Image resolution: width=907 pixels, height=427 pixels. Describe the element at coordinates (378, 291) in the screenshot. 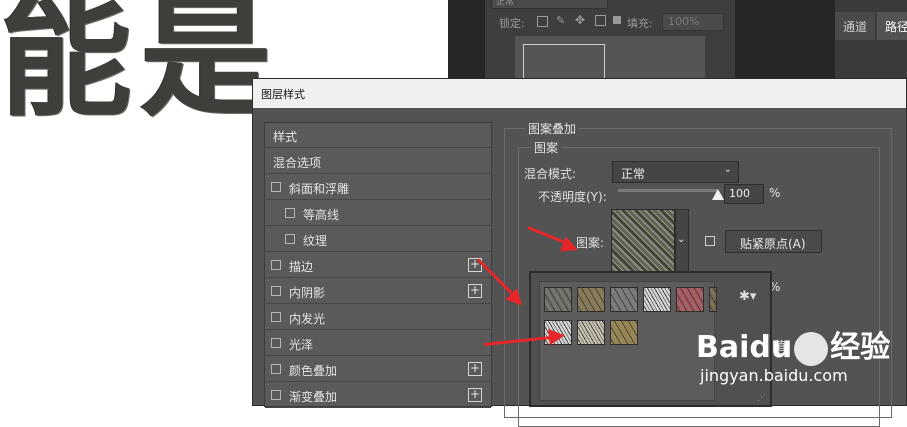

I see `style-list-item: 内阴影 +` at that location.